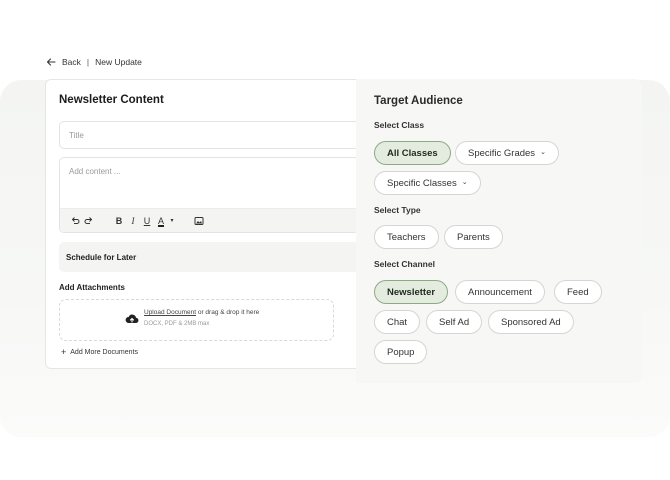 This screenshot has width=670, height=480. What do you see at coordinates (64, 352) in the screenshot?
I see `plus-icon: +` at bounding box center [64, 352].